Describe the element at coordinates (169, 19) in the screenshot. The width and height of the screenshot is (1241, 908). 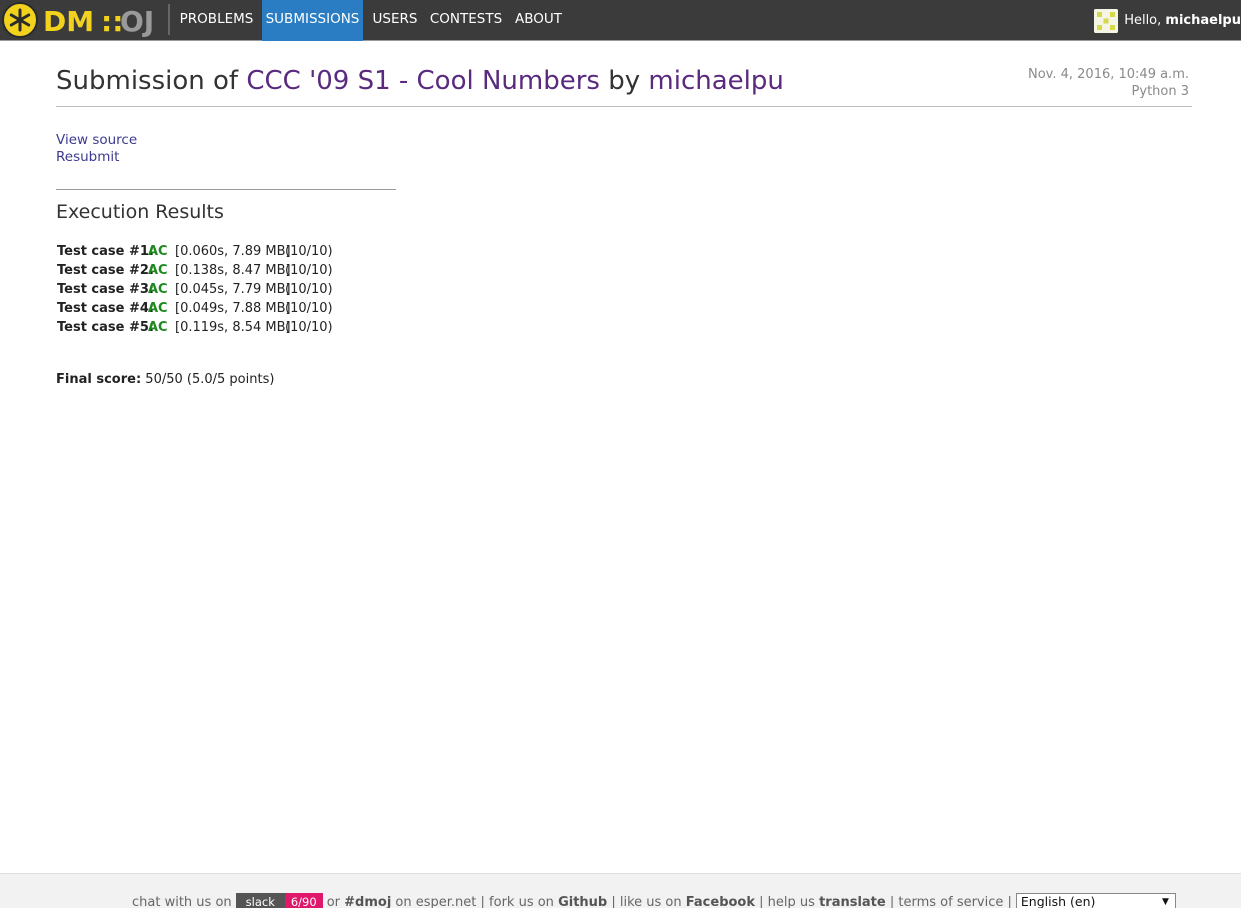
I see `logo-divider` at that location.